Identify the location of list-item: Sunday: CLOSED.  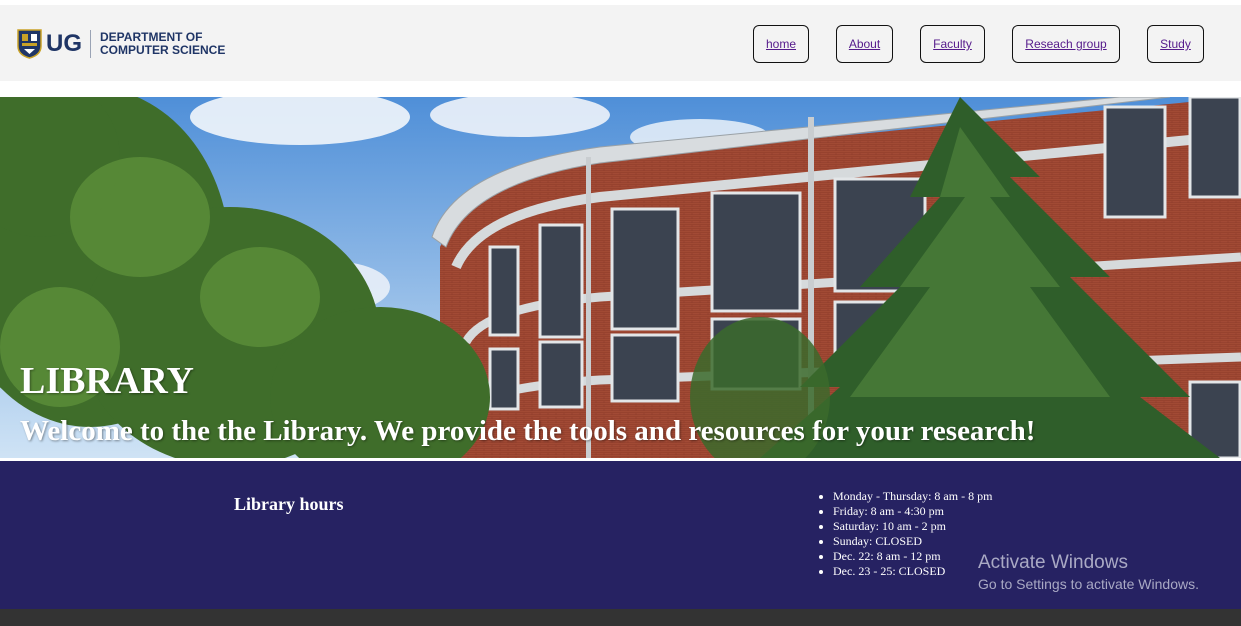
(912, 541).